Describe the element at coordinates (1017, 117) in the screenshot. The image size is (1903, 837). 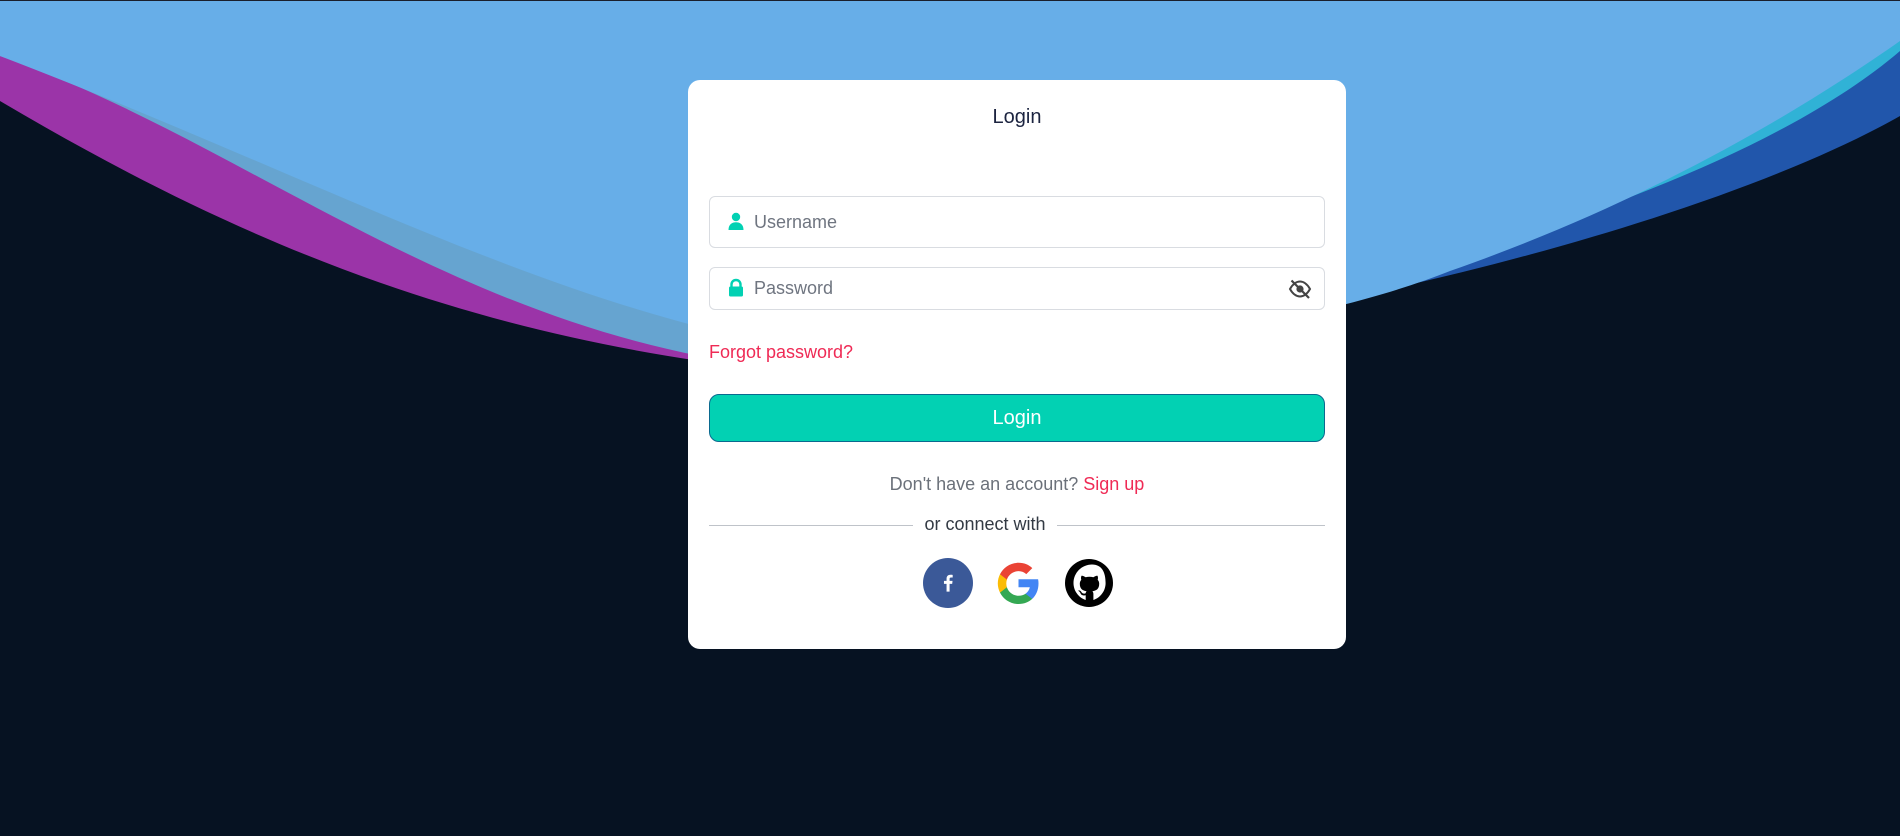
I see `login-title: Login` at that location.